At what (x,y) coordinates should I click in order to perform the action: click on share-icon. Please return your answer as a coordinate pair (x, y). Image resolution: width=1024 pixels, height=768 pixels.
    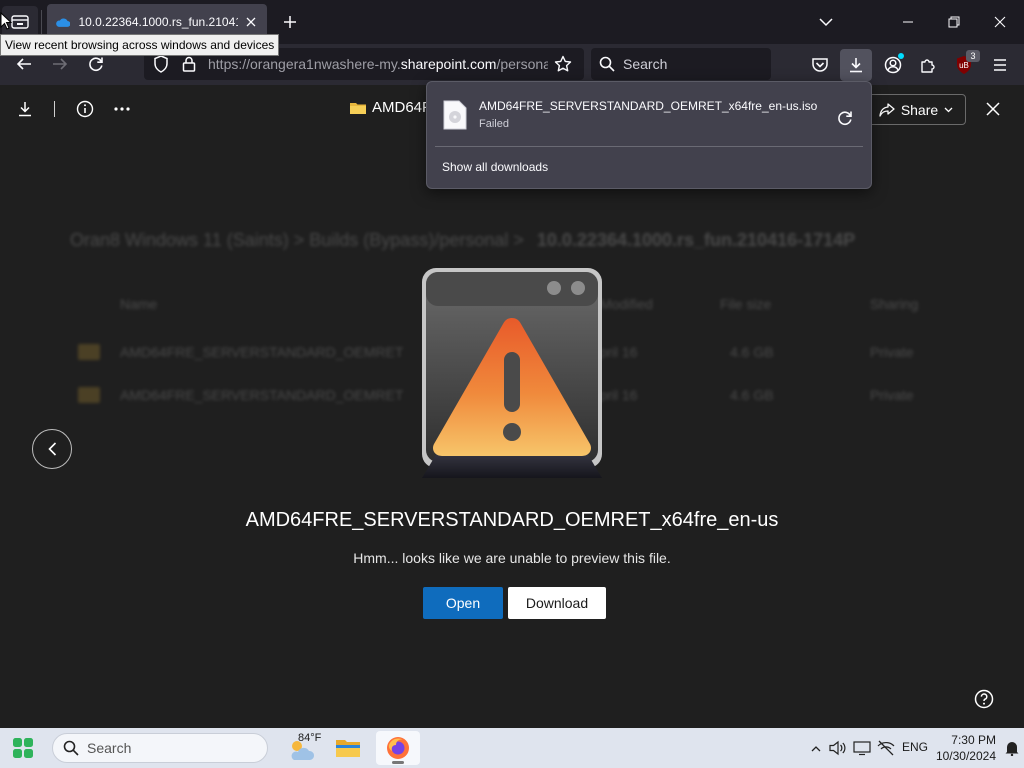
    Looking at the image, I should click on (887, 109).